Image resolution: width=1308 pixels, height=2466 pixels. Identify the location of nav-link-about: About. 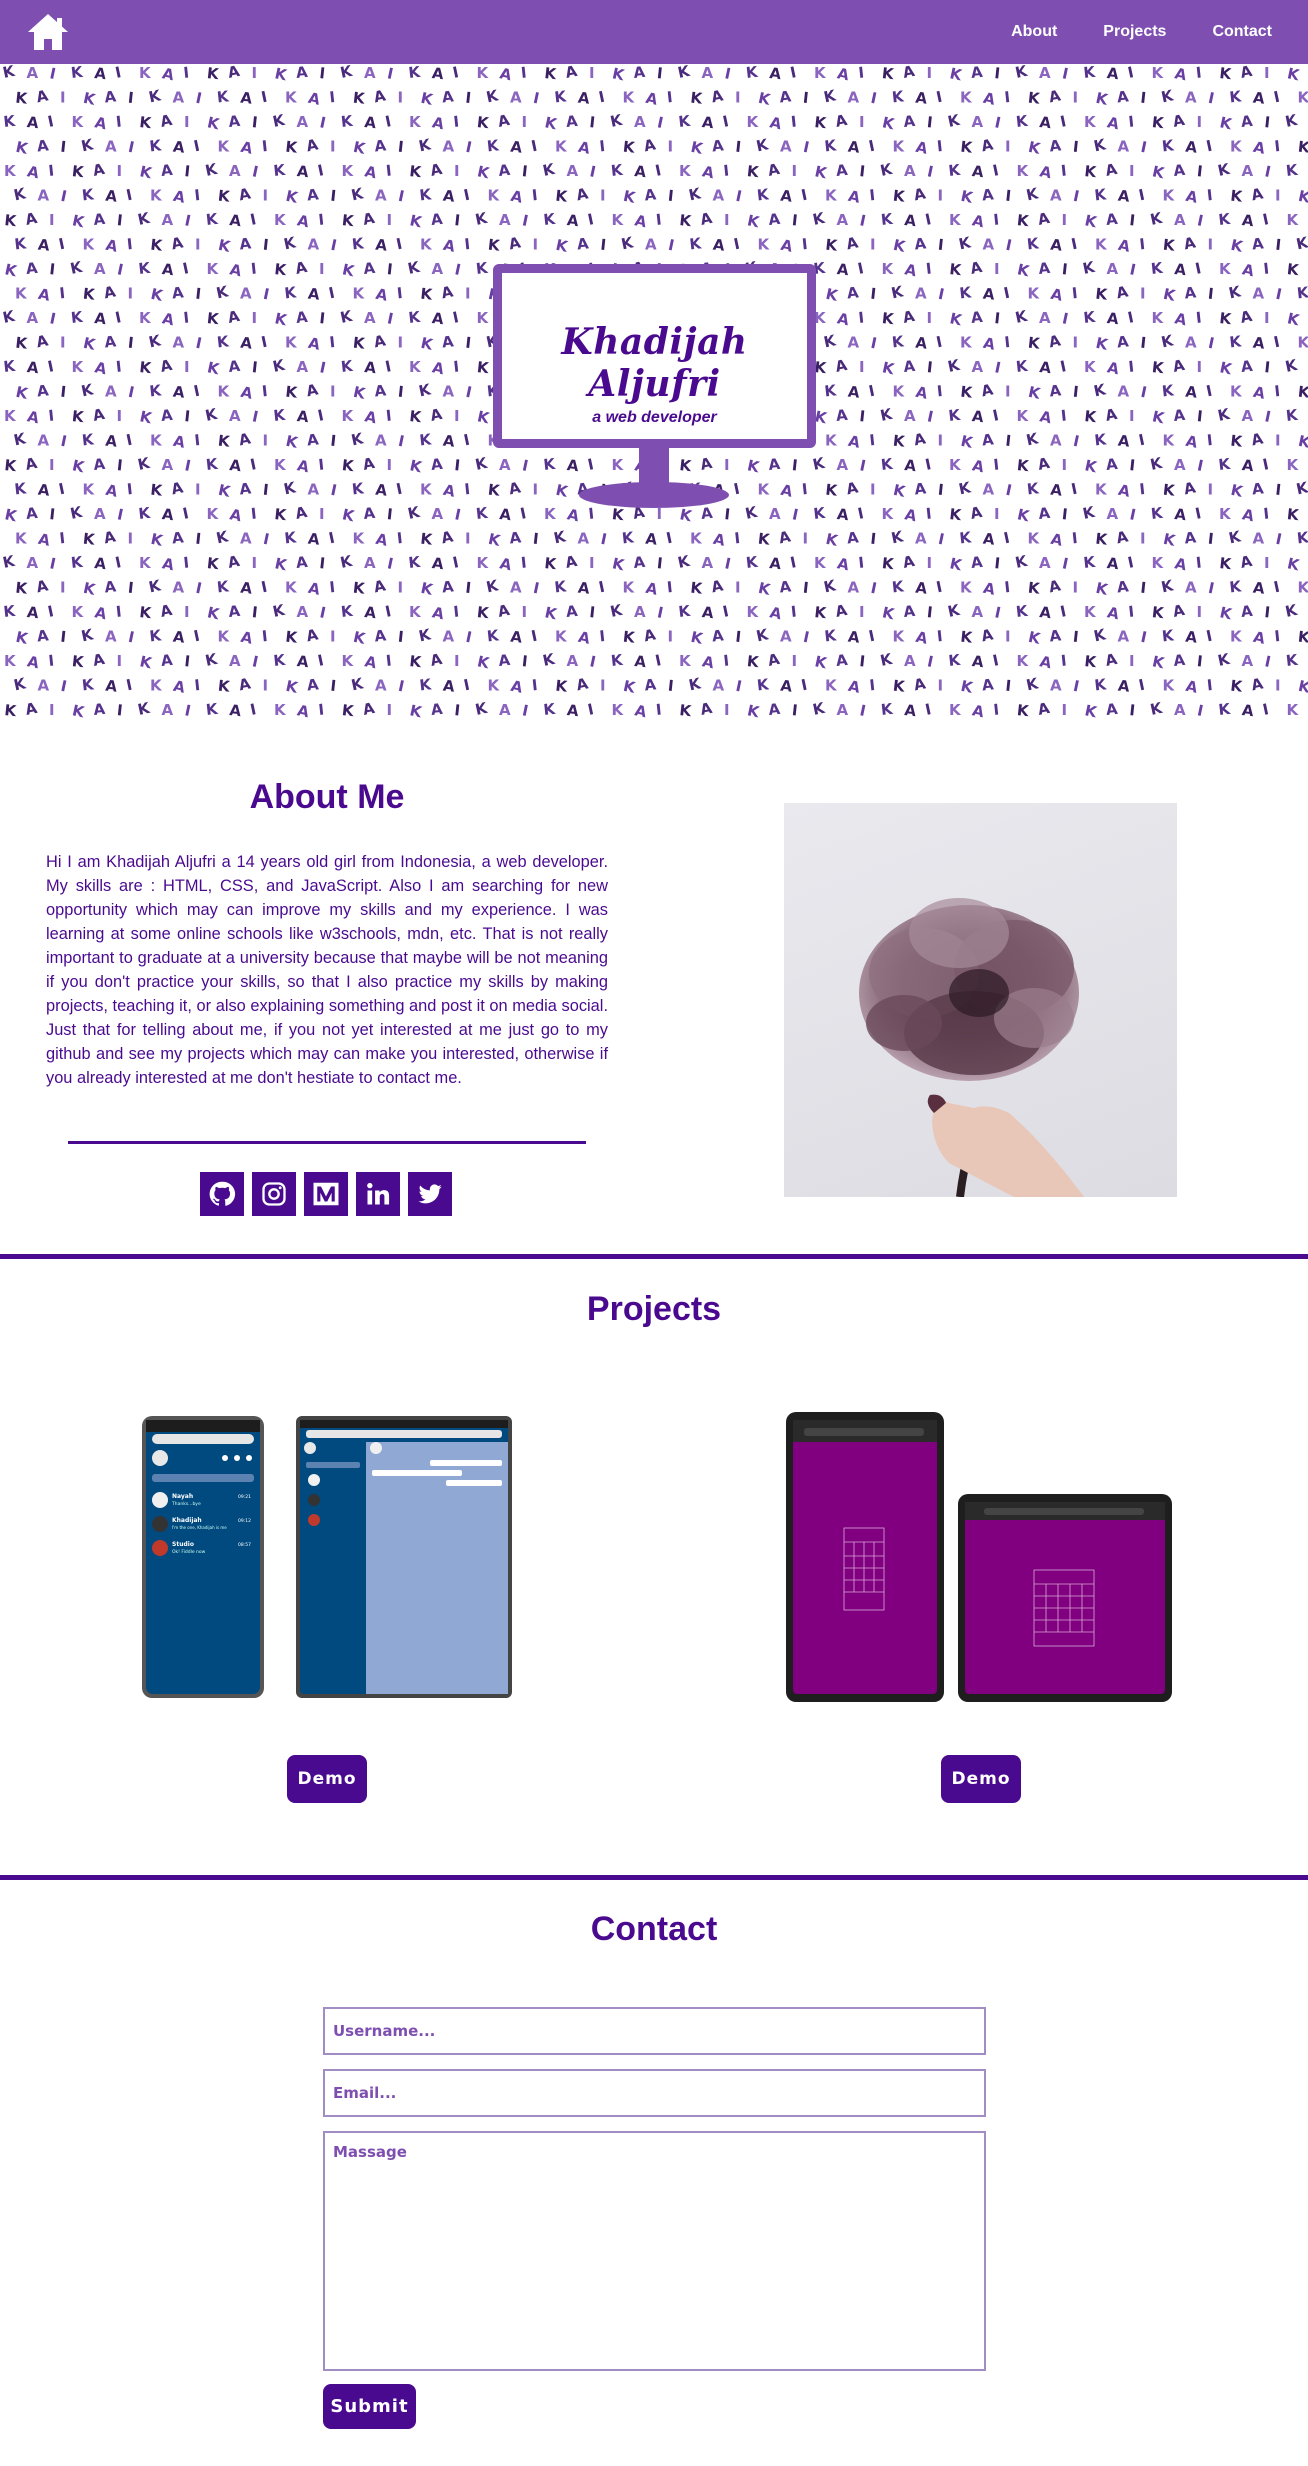
(1034, 32).